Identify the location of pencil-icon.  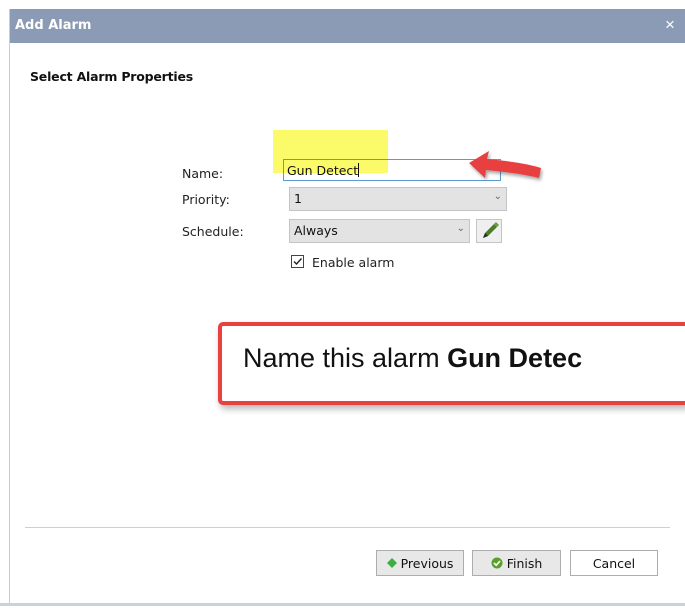
(491, 230).